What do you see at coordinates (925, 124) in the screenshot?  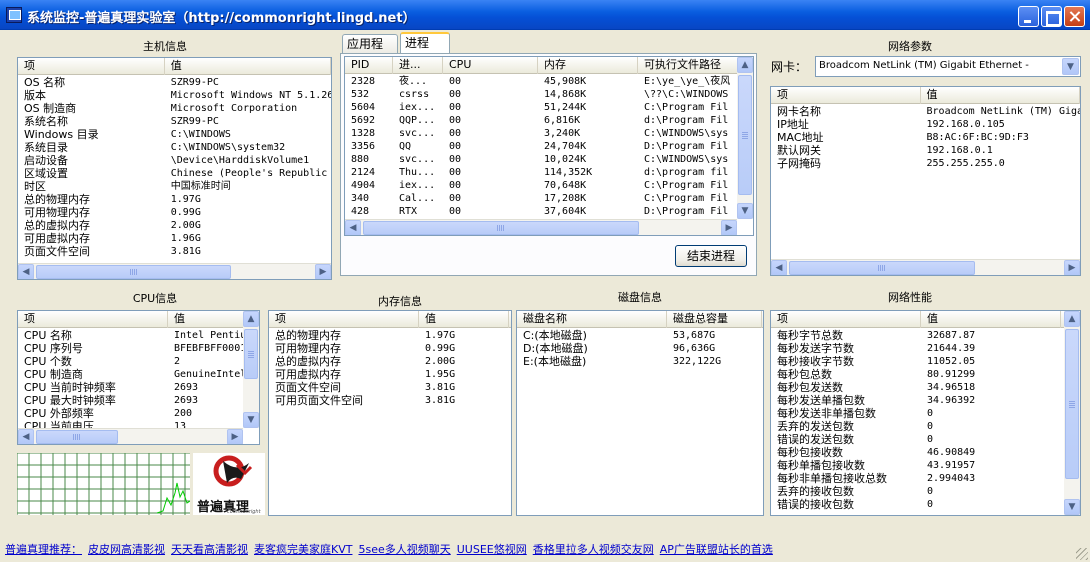 I see `table-row: IP地址 192.168.0.105` at bounding box center [925, 124].